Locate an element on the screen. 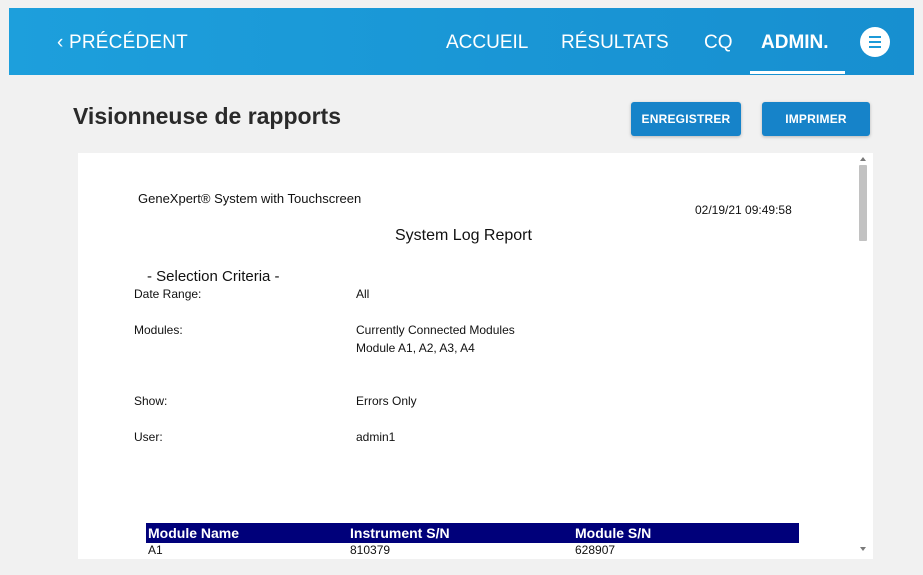 The image size is (923, 575). cell-module-name: A1 is located at coordinates (155, 550).